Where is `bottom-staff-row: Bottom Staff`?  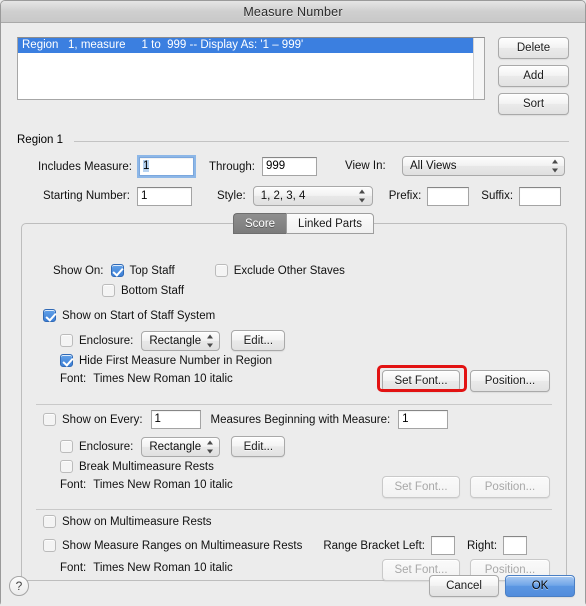
bottom-staff-row: Bottom Staff is located at coordinates (143, 290).